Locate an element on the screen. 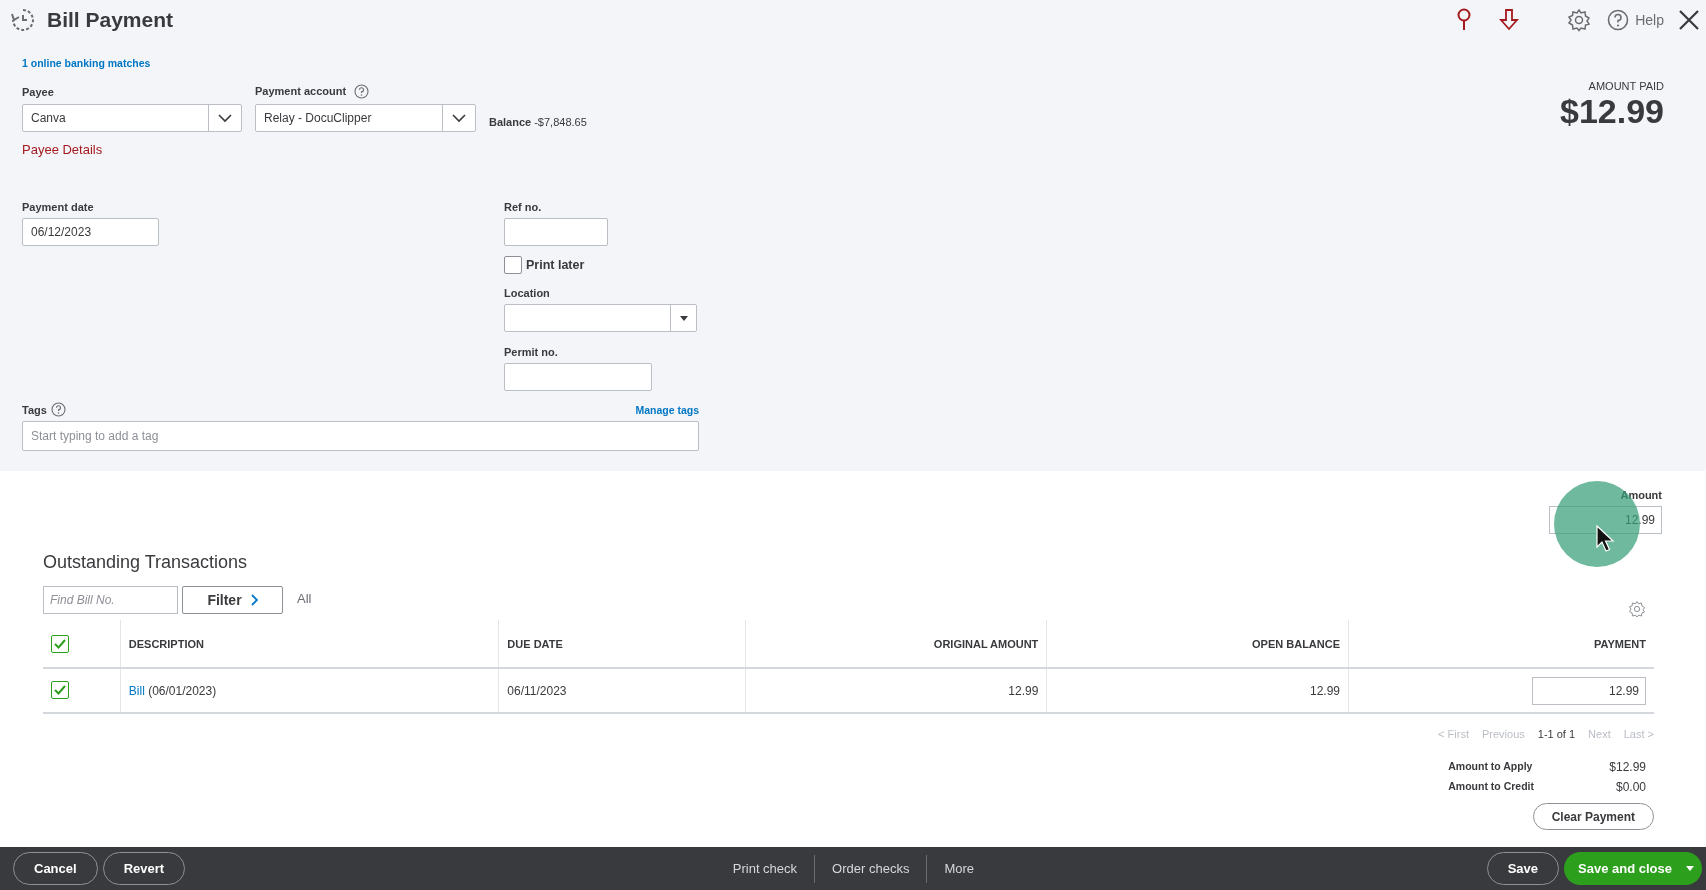 Image resolution: width=1706 pixels, height=890 pixels. page-title: Bill Payment is located at coordinates (110, 20).